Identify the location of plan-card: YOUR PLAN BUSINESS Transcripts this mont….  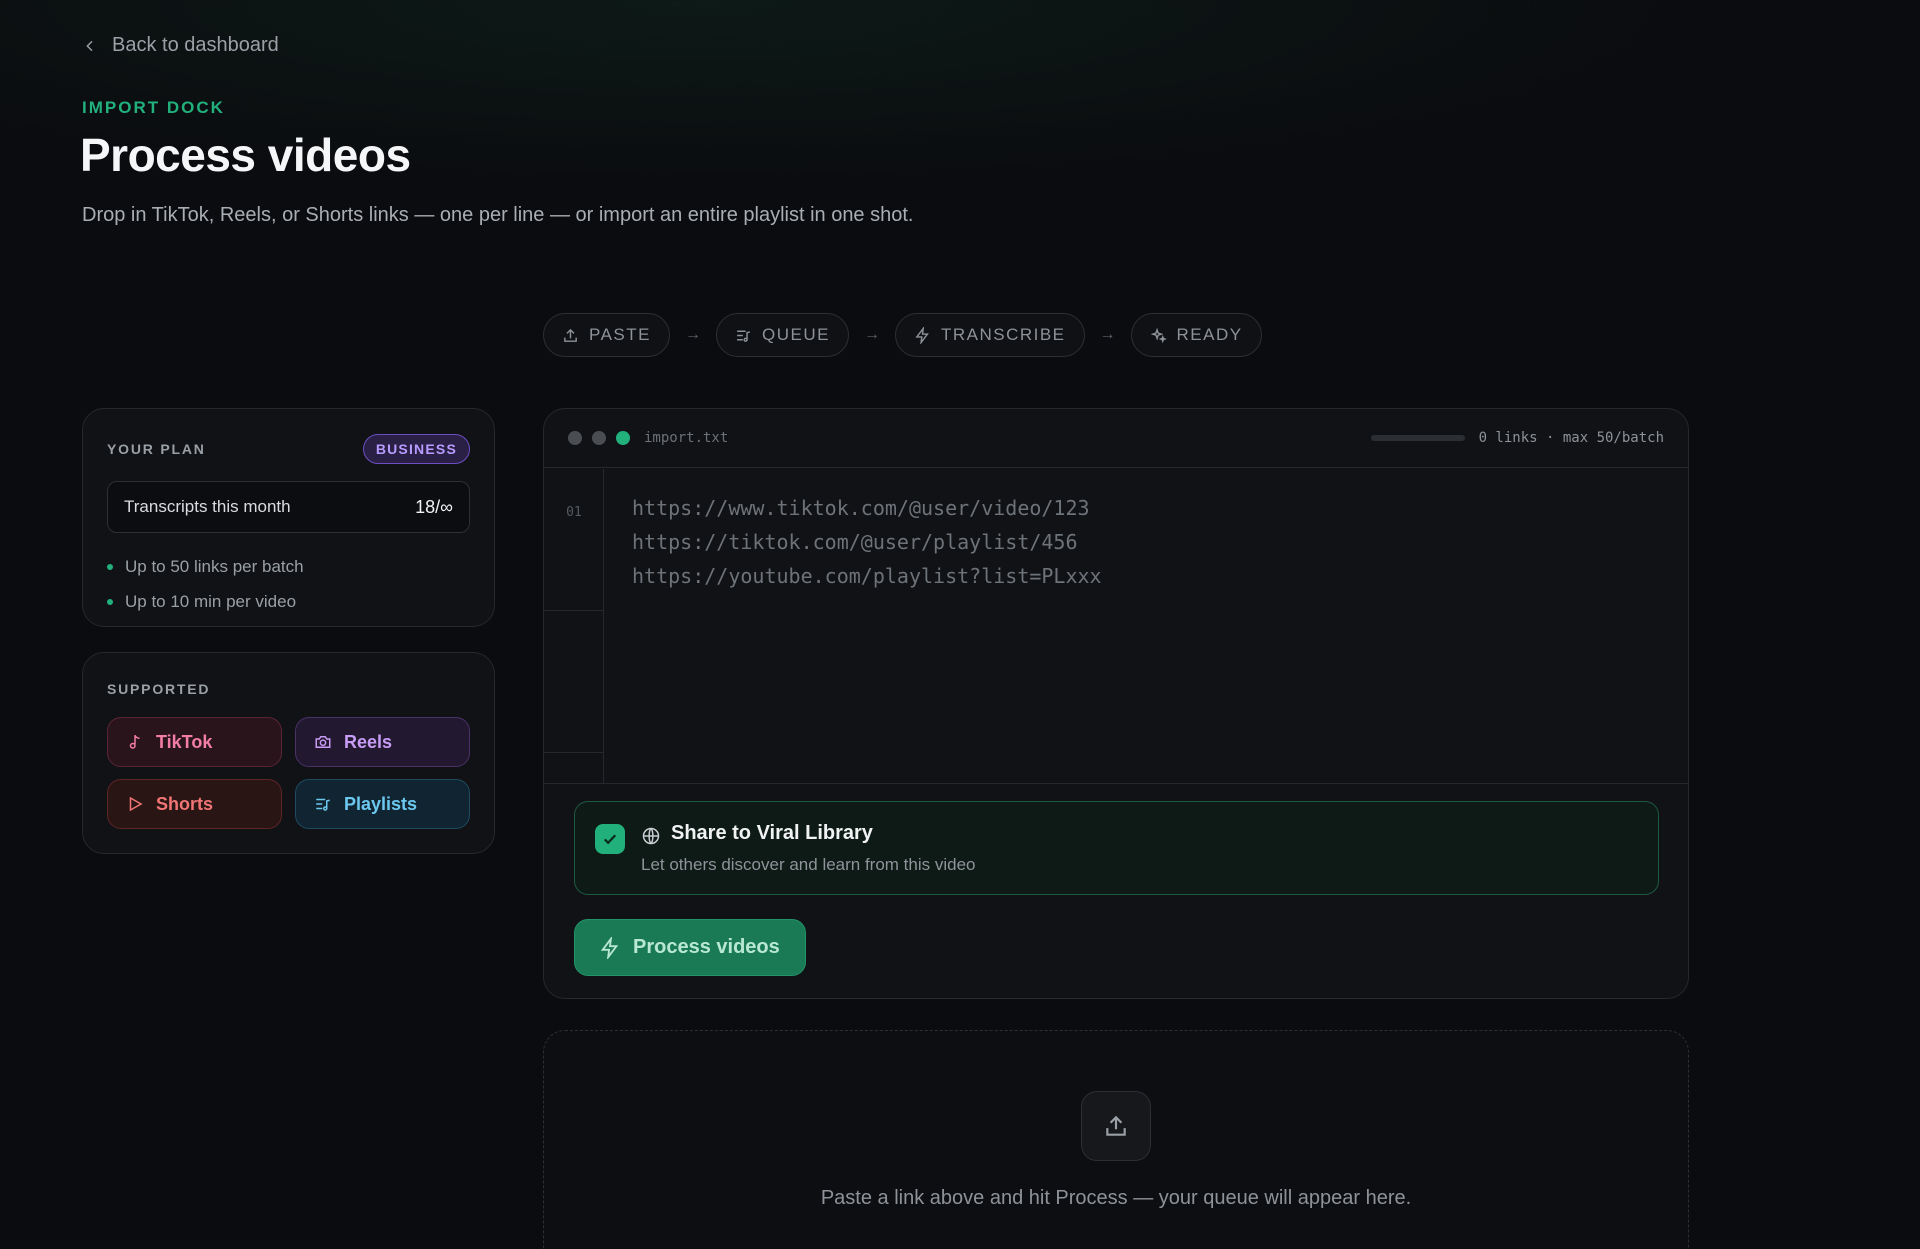
(288, 517).